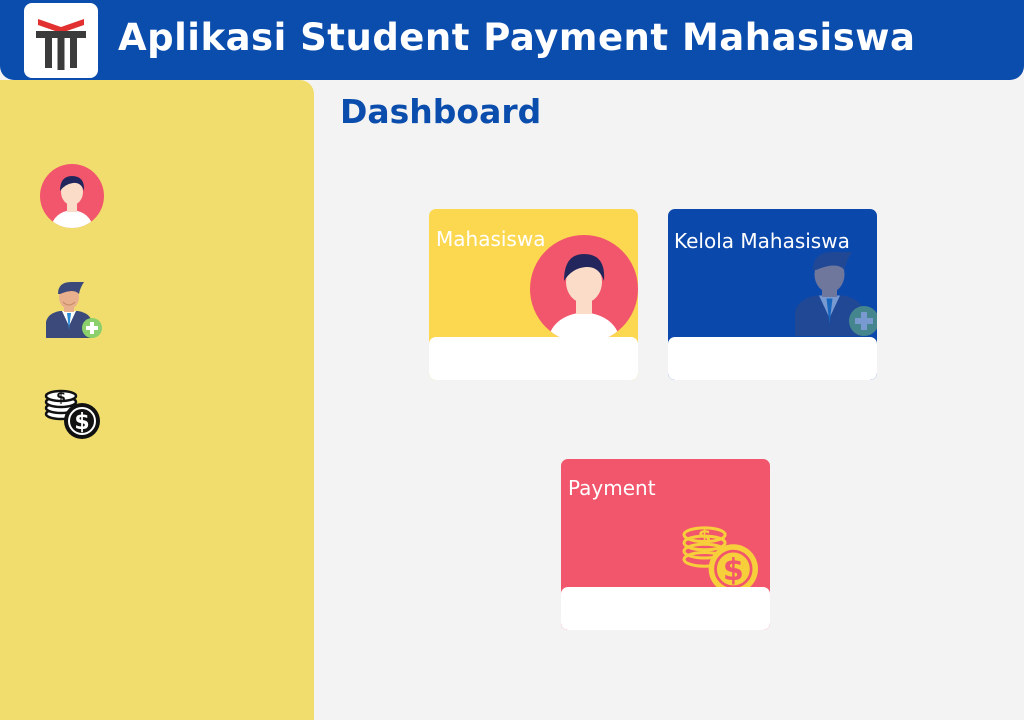 The image size is (1024, 720). Describe the element at coordinates (762, 241) in the screenshot. I see `card-label: Kelola Mahasiswa` at that location.